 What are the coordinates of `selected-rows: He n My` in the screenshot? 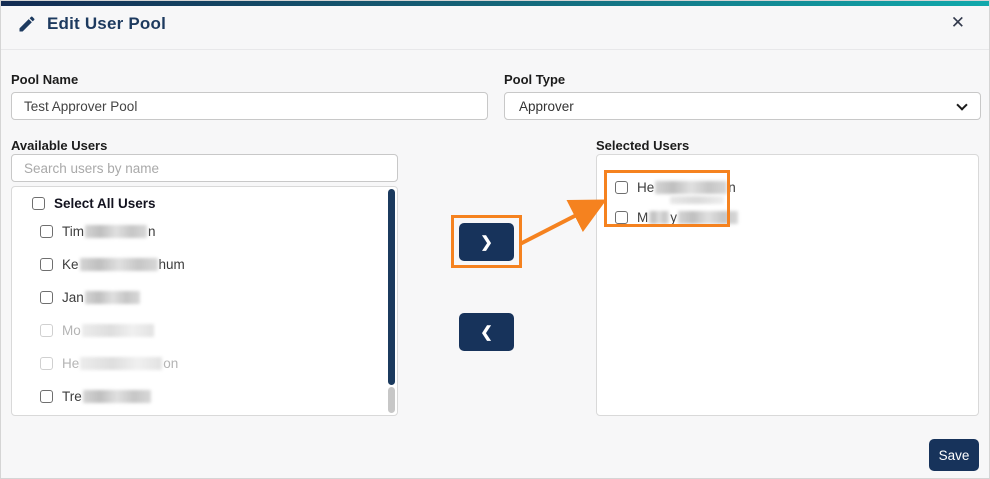 It's located at (791, 202).